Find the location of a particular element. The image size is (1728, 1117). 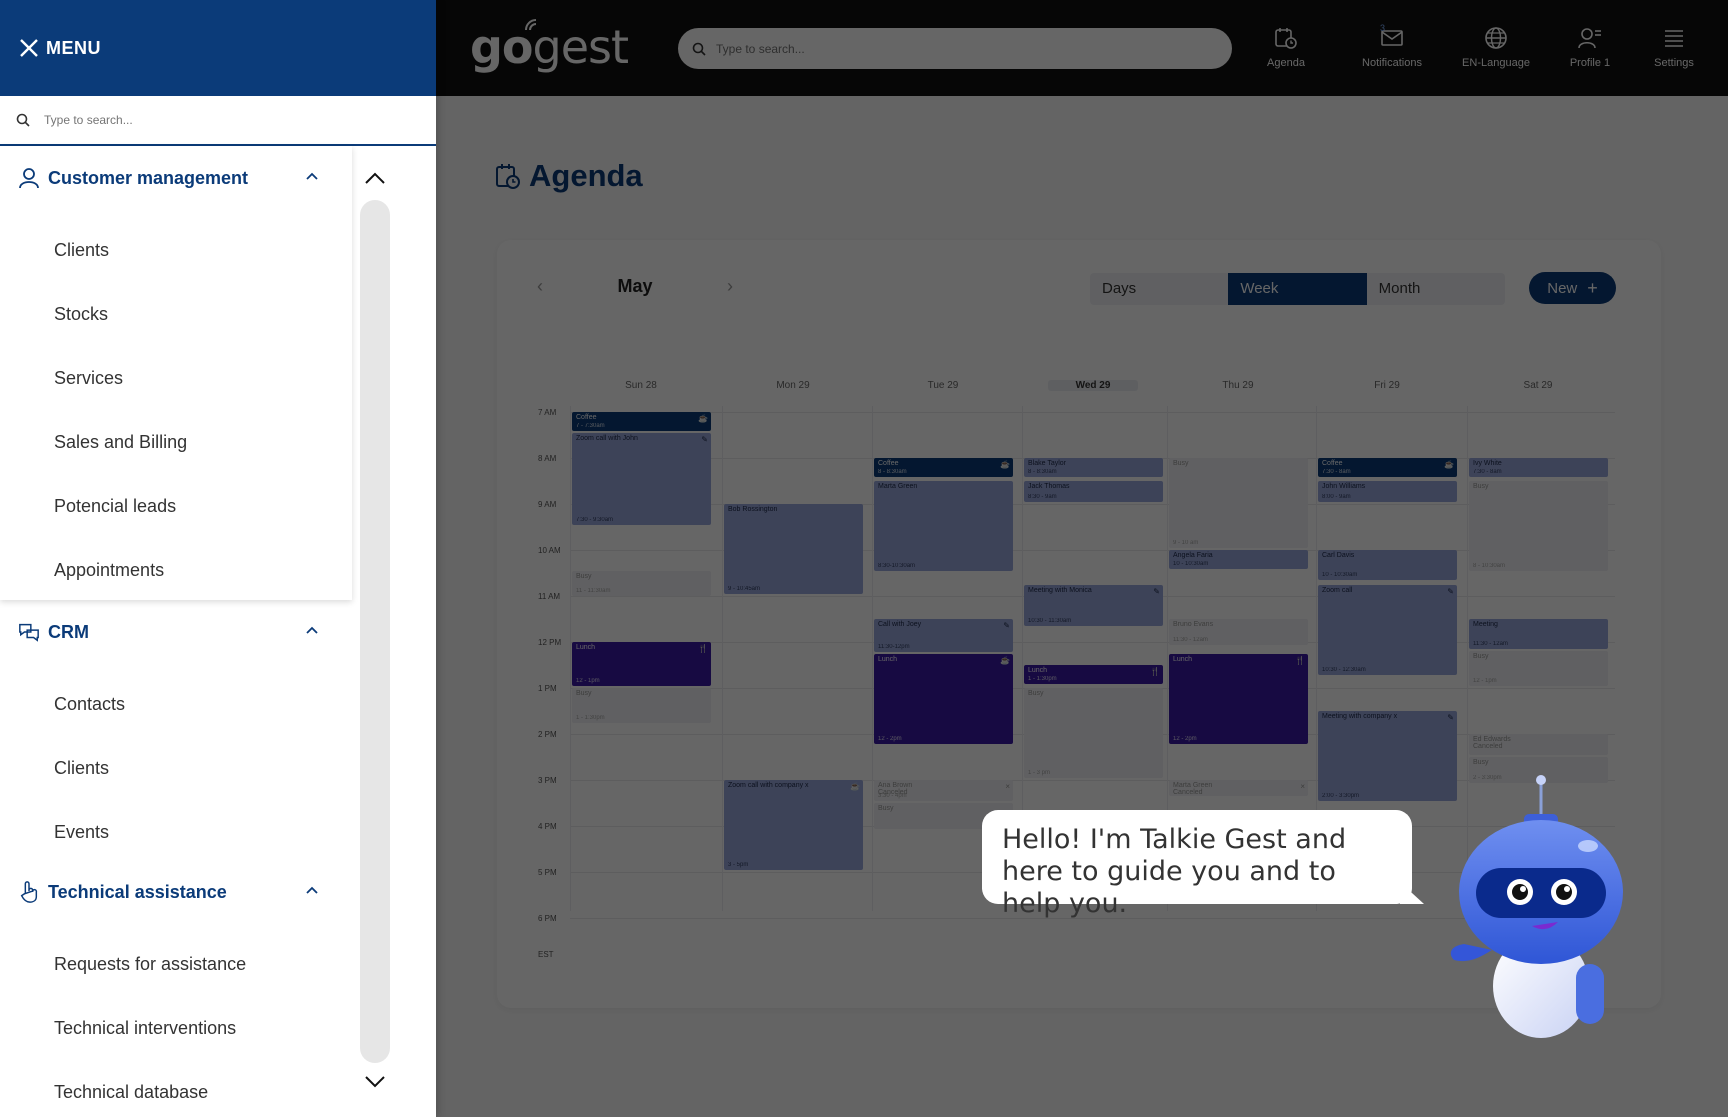

globe-icon is located at coordinates (1496, 38).